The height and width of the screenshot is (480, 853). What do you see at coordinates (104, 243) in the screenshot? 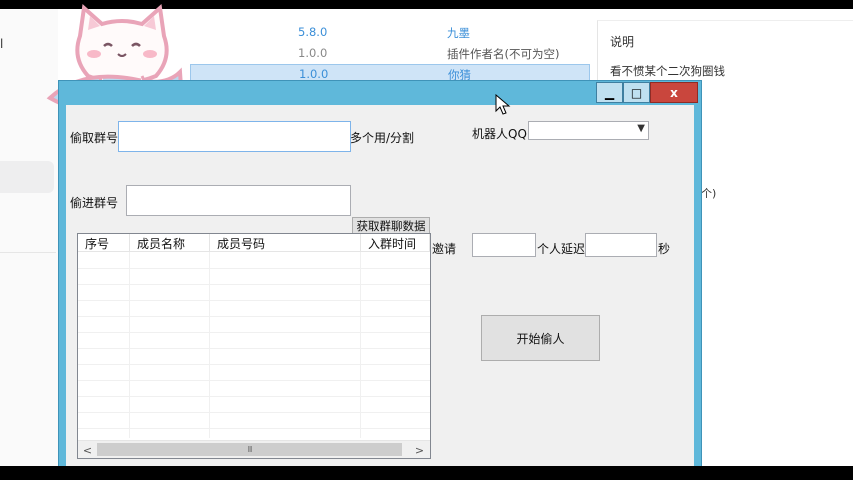
I see `column-header-index: 序号` at bounding box center [104, 243].